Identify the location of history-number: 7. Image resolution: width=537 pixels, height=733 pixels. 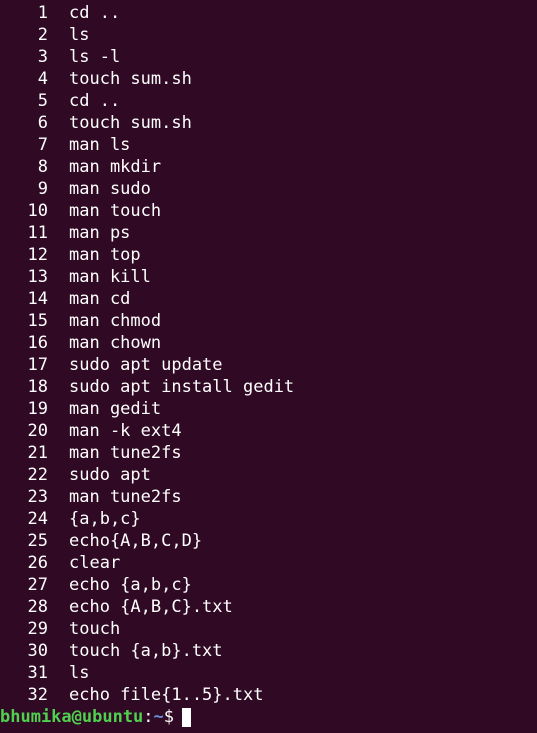
(42, 145).